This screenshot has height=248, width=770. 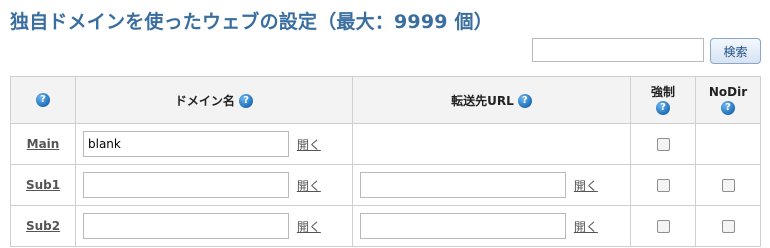 I want to click on header-nodir: NoDir ?, so click(x=728, y=100).